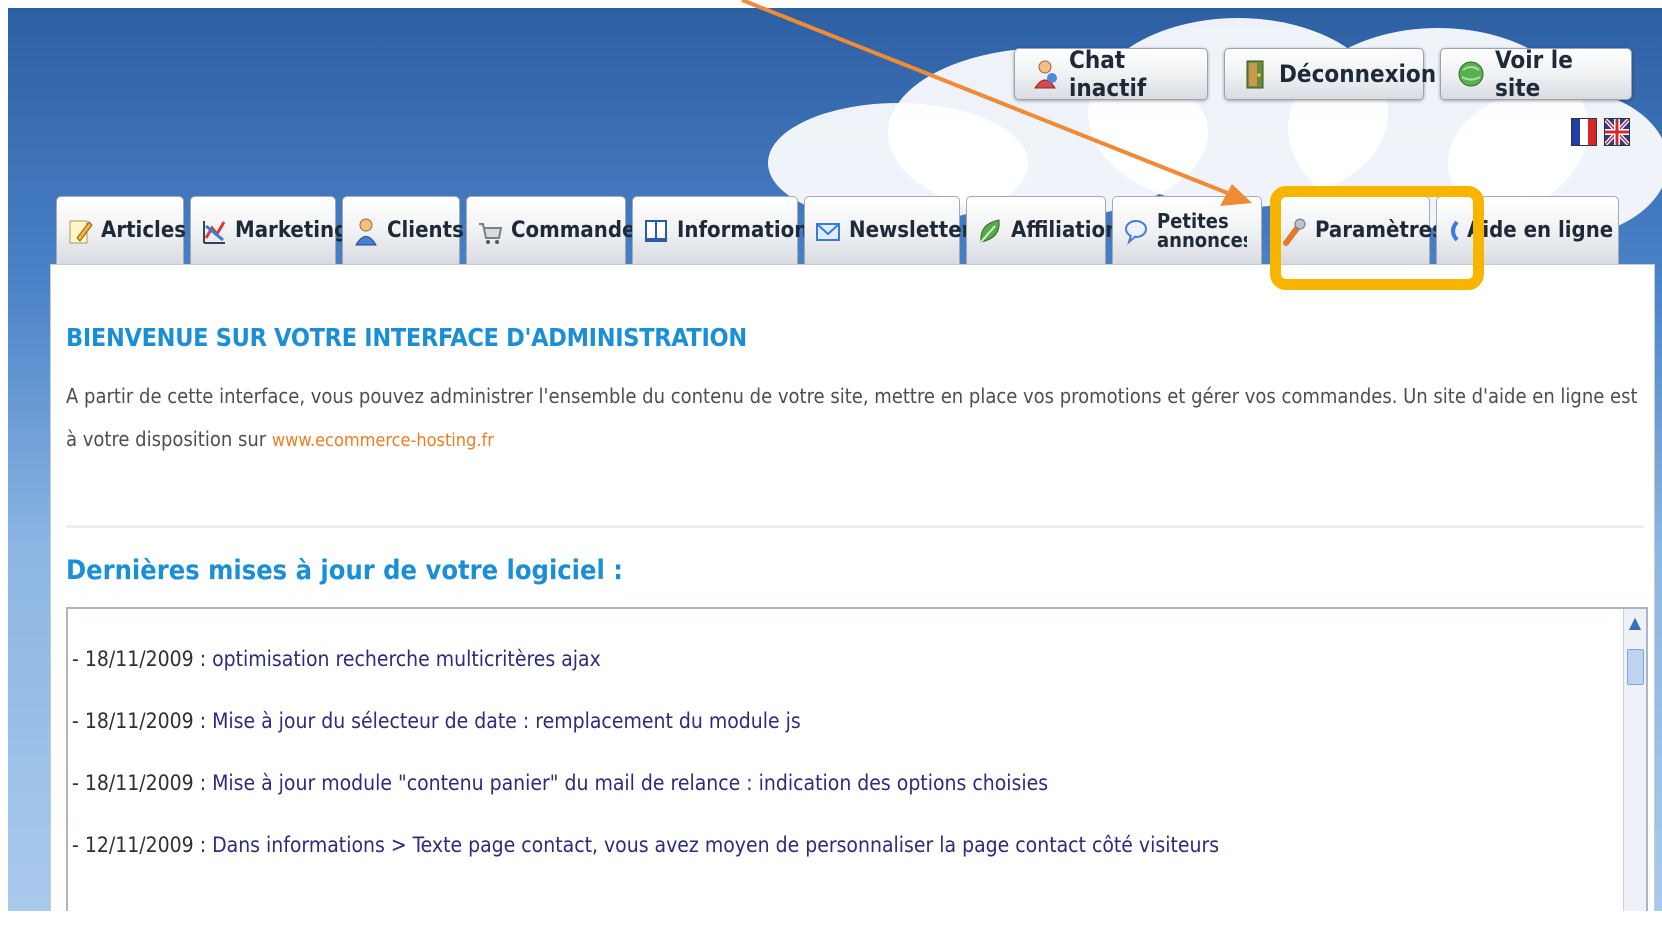  What do you see at coordinates (80, 231) in the screenshot?
I see `pencil-note-icon` at bounding box center [80, 231].